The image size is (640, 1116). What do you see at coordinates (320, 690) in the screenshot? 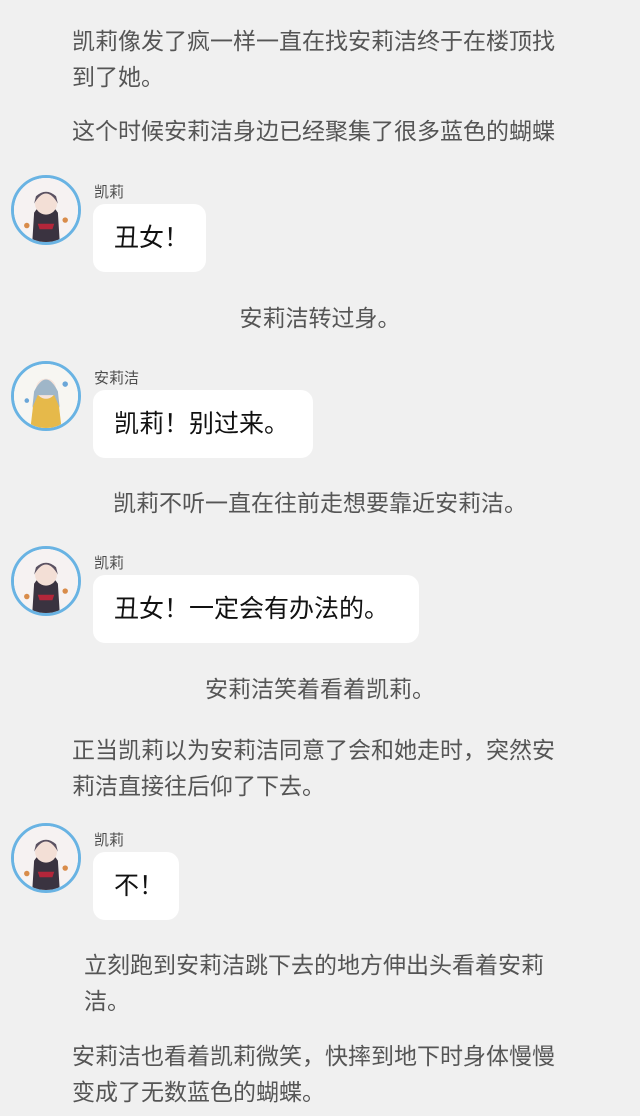
I see `narration-text: 安莉洁笑着看着凯莉。` at bounding box center [320, 690].